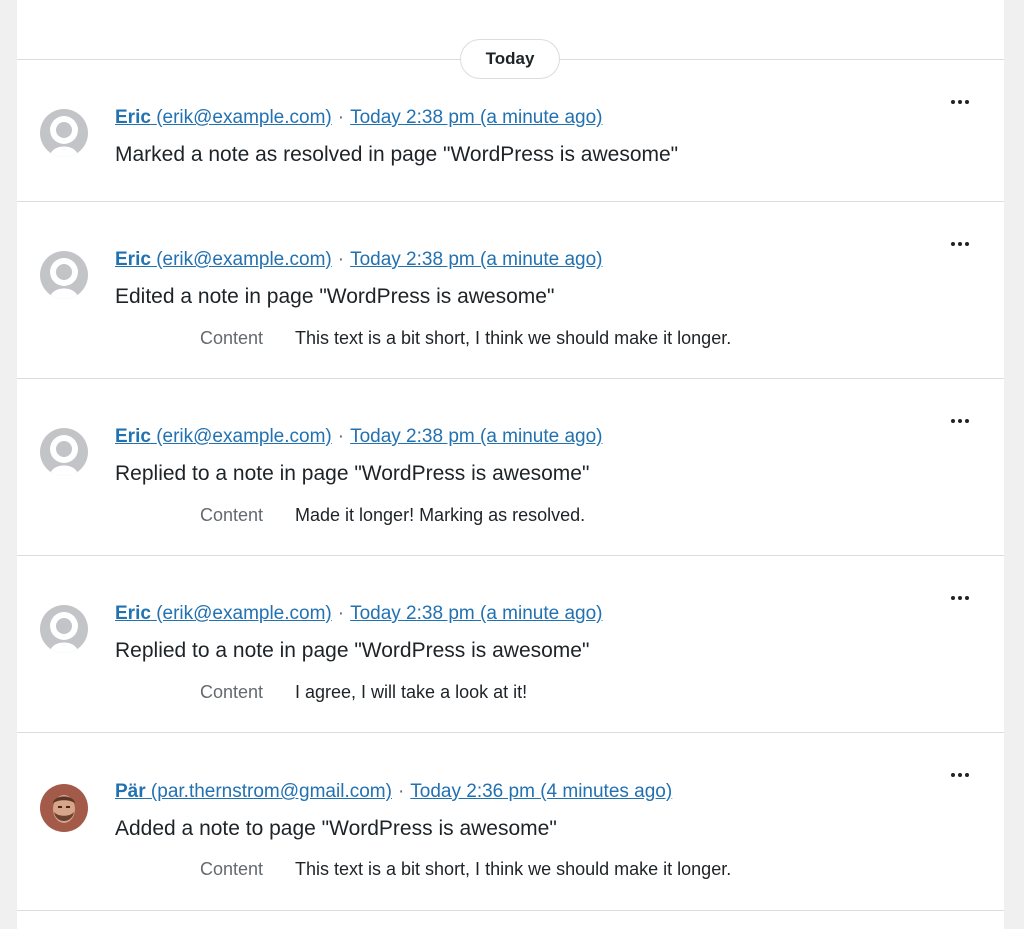 The image size is (1024, 929). What do you see at coordinates (541, 791) in the screenshot?
I see `timestamp-link: Today 2:36 pm (4 minutes ago)` at bounding box center [541, 791].